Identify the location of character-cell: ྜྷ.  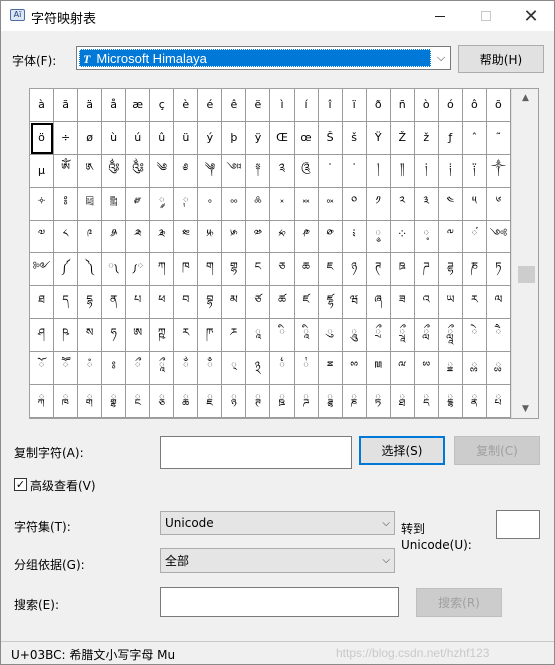
(330, 401).